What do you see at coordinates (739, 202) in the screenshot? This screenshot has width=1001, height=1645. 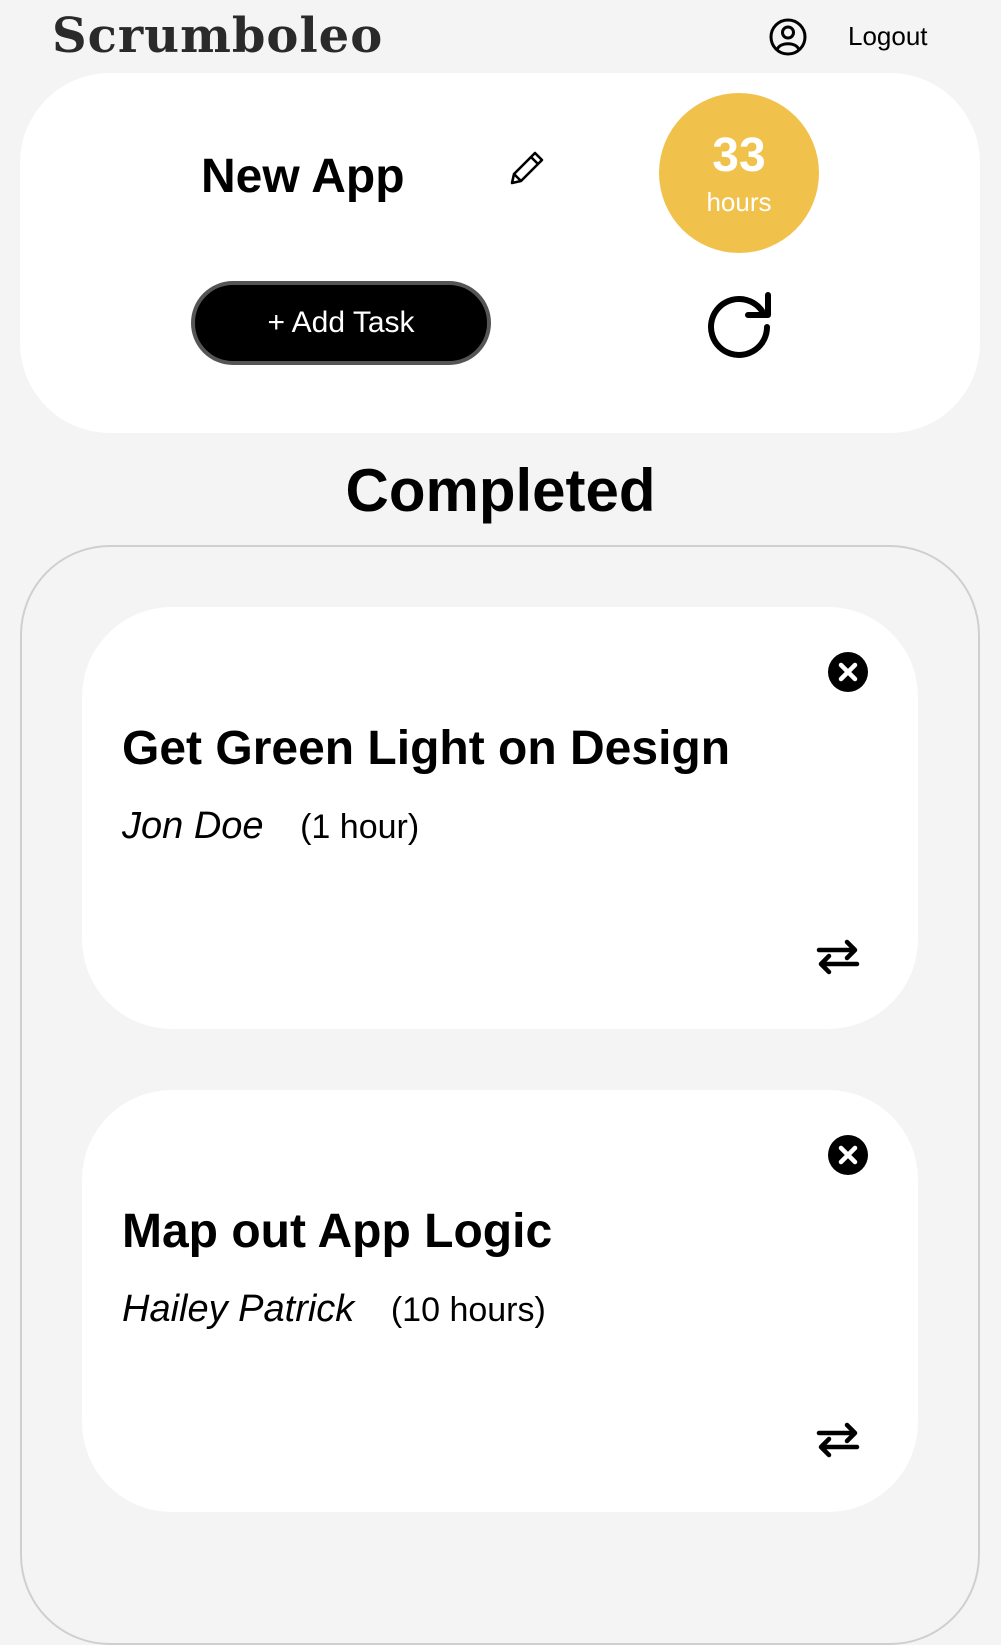 I see `hours-unit: hours` at bounding box center [739, 202].